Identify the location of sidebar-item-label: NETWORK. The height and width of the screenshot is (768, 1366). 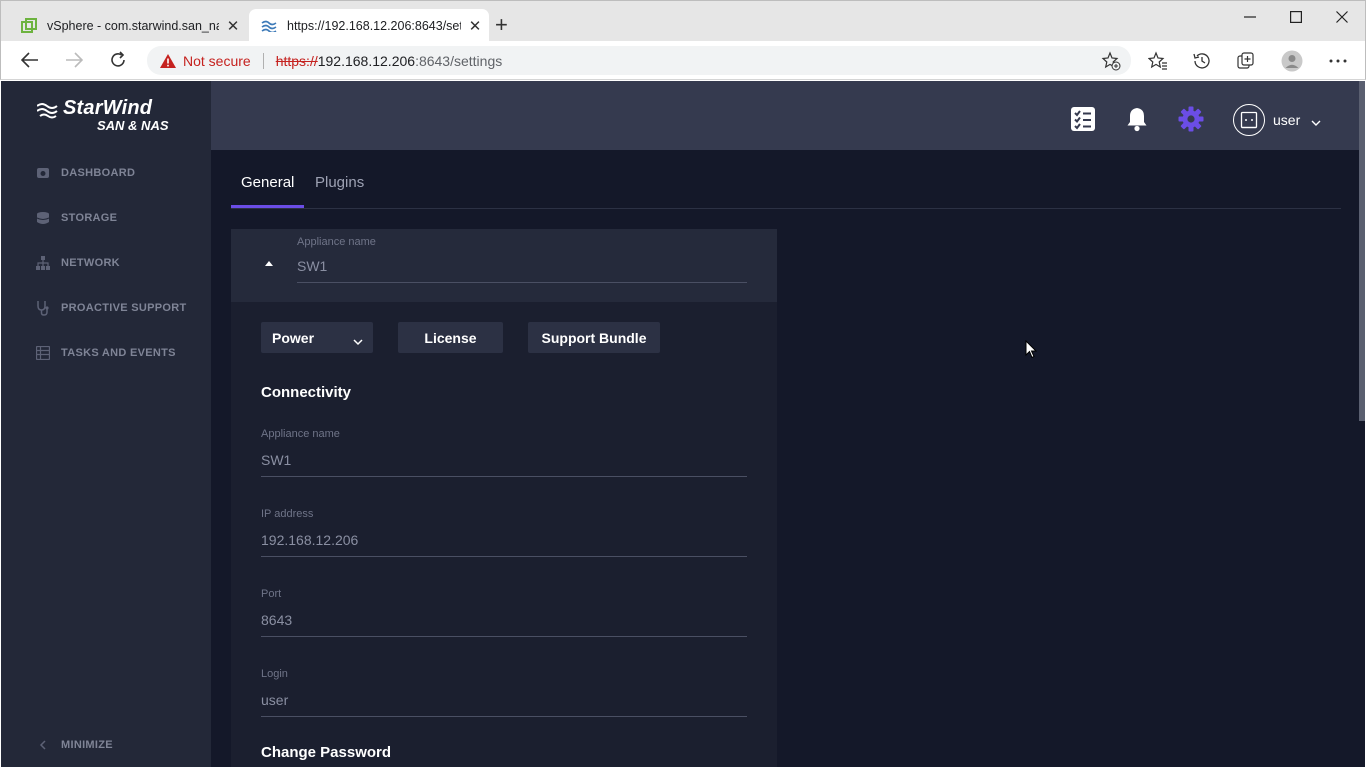
(90, 263).